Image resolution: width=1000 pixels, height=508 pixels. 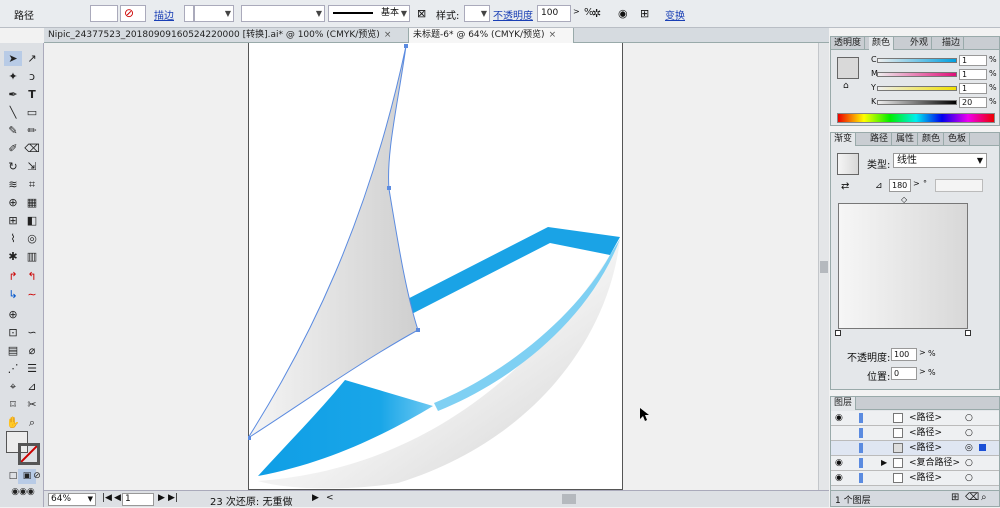 What do you see at coordinates (13, 58) in the screenshot?
I see `selection-tool-icon: ➤` at bounding box center [13, 58].